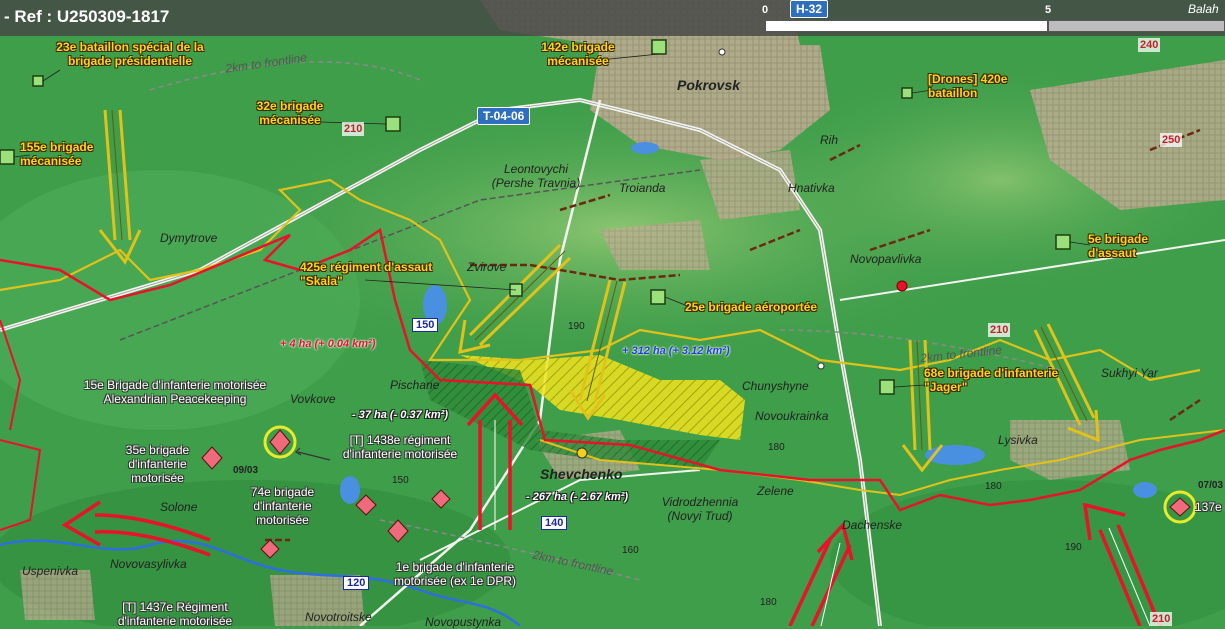 This screenshot has height=629, width=1225. Describe the element at coordinates (1203, 9) in the screenshot. I see `town-balah: Balah` at that location.